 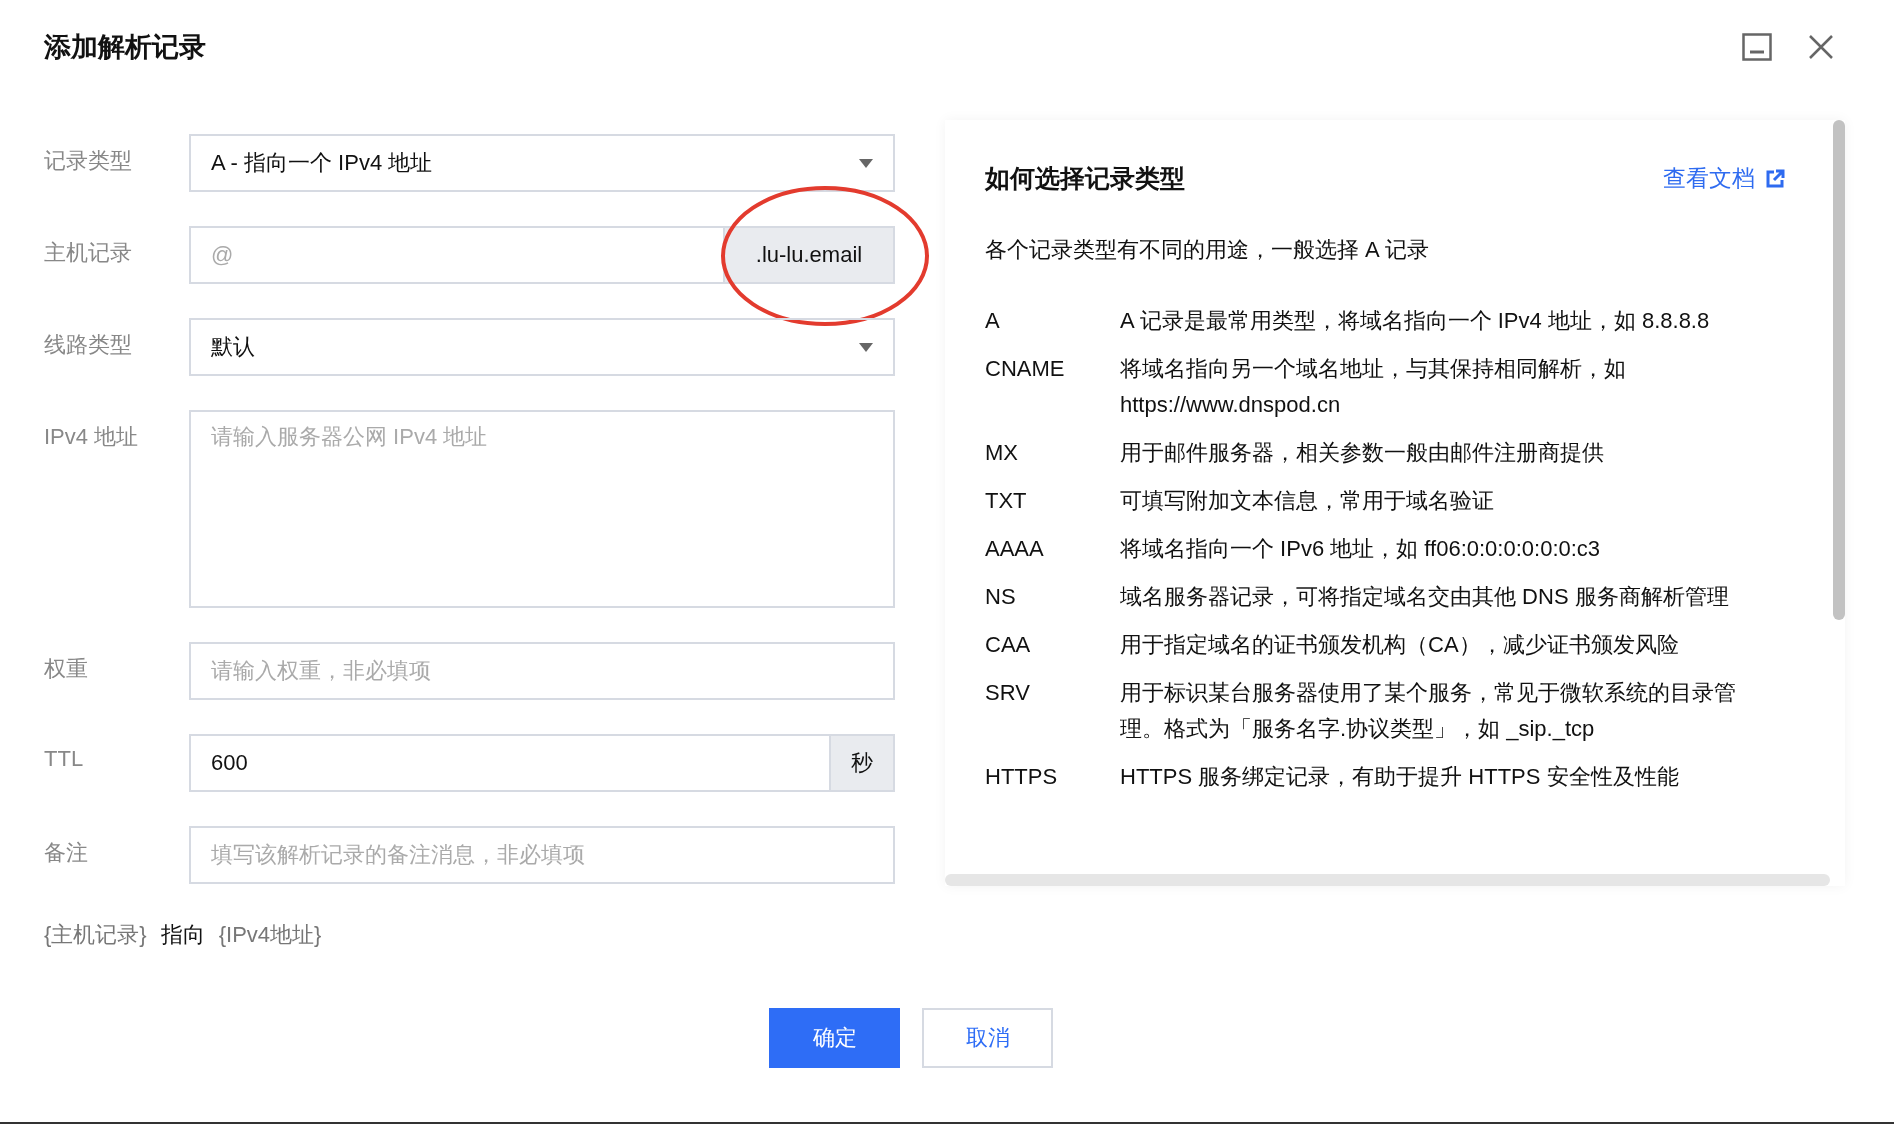 I want to click on field-label: 主机记录, so click(x=88, y=253).